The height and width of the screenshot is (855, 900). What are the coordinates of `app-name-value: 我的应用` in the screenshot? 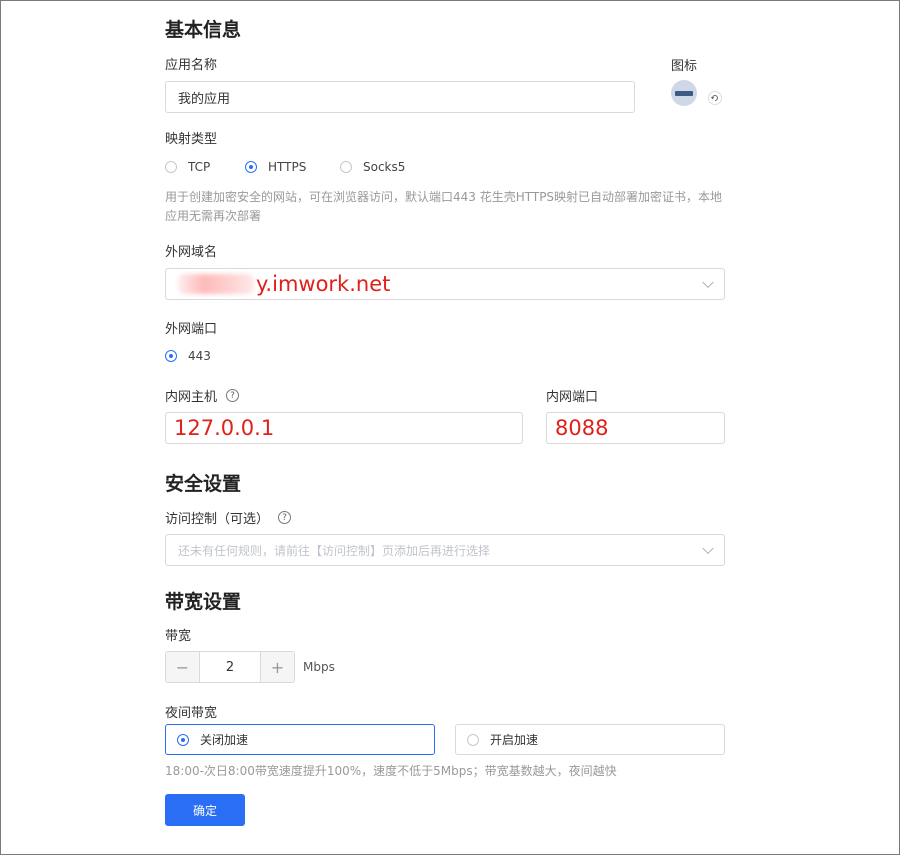 It's located at (204, 99).